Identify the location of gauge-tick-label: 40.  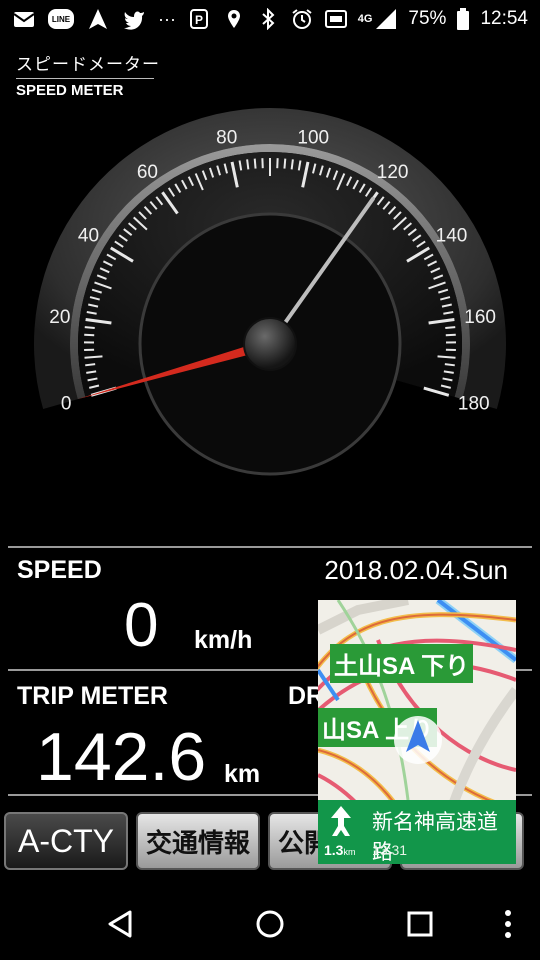
(88, 235).